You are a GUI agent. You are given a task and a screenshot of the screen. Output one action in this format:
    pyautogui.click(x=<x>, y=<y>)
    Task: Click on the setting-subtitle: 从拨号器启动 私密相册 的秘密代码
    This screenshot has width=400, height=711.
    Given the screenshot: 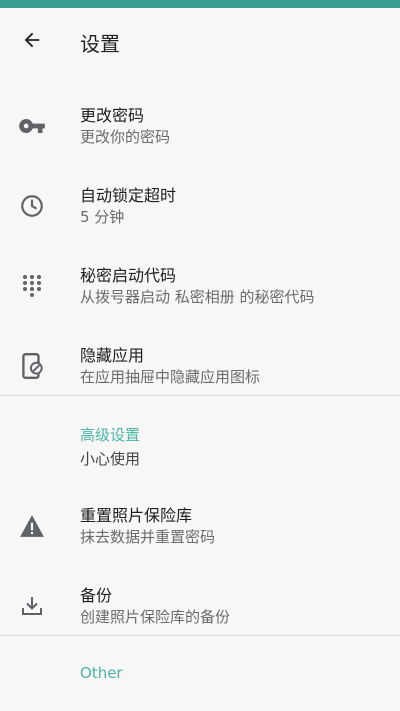 What is the action you would take?
    pyautogui.click(x=197, y=297)
    